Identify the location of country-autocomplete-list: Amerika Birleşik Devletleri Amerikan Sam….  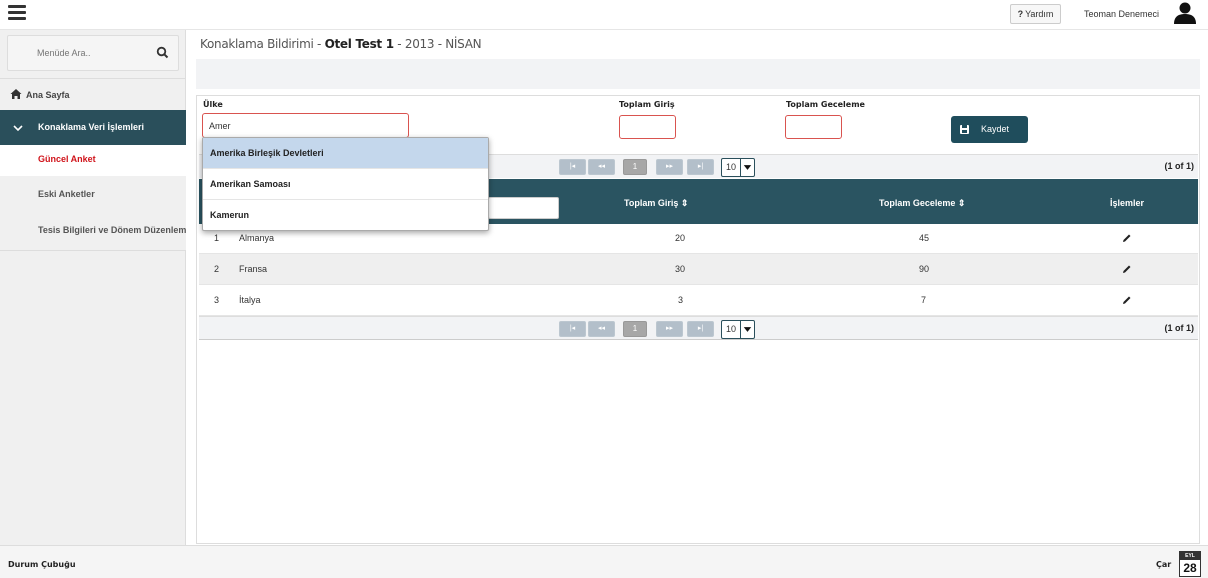
(345, 184).